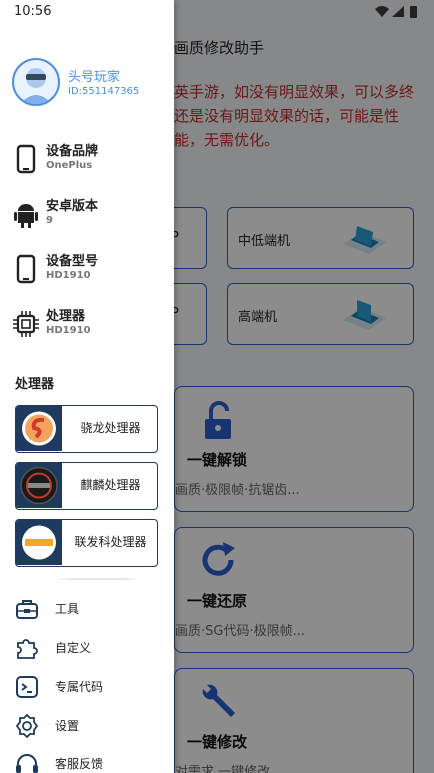  Describe the element at coordinates (27, 726) in the screenshot. I see `gear-icon` at that location.